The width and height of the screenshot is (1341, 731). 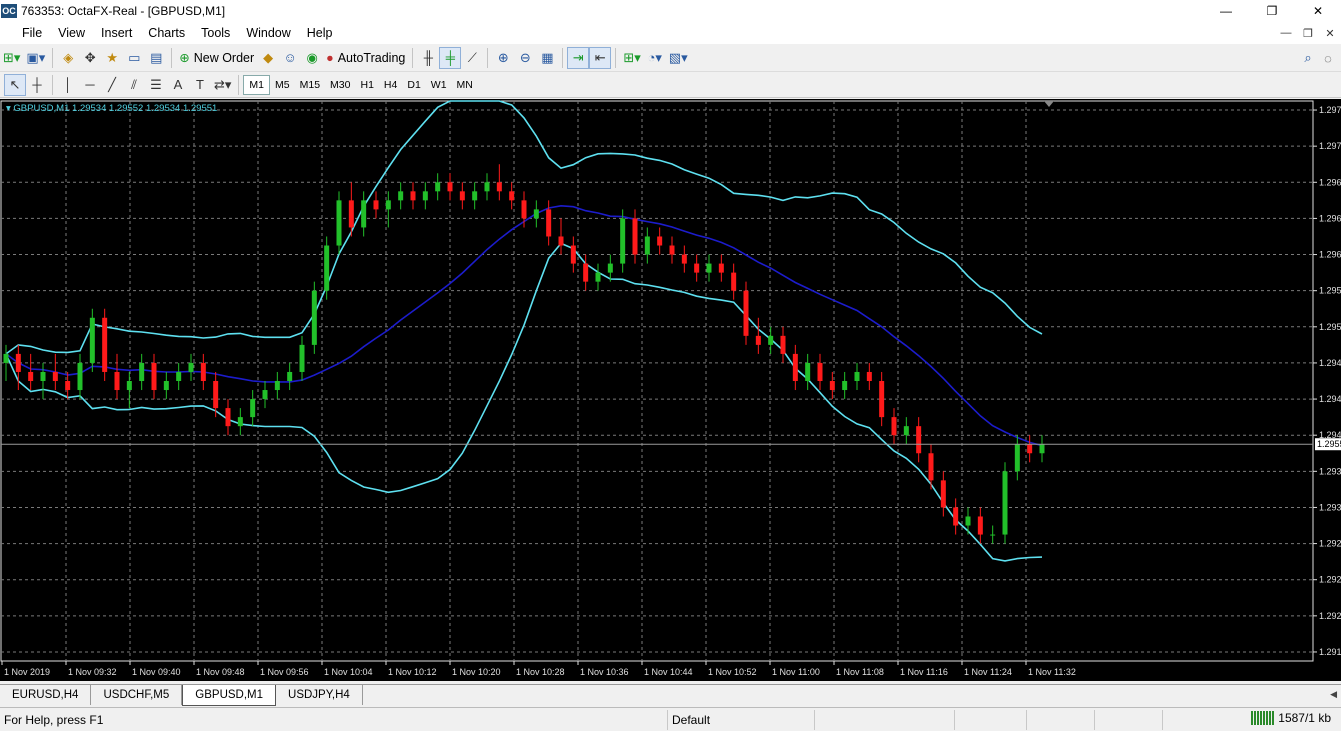 What do you see at coordinates (330, 57) in the screenshot?
I see `autotrading-icon: ●` at bounding box center [330, 57].